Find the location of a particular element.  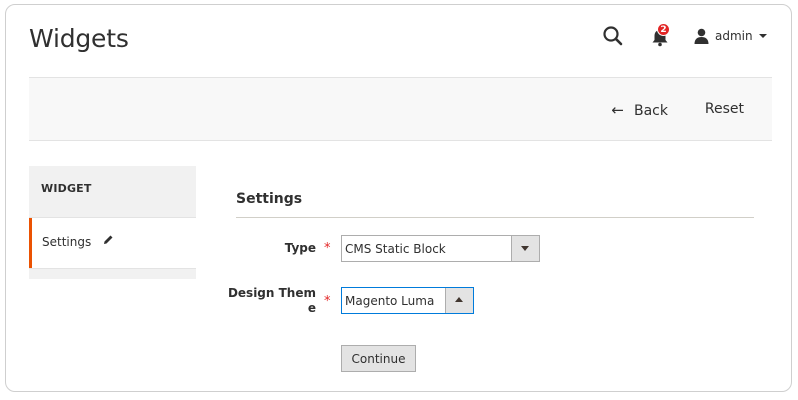

caret-up-icon is located at coordinates (459, 299).